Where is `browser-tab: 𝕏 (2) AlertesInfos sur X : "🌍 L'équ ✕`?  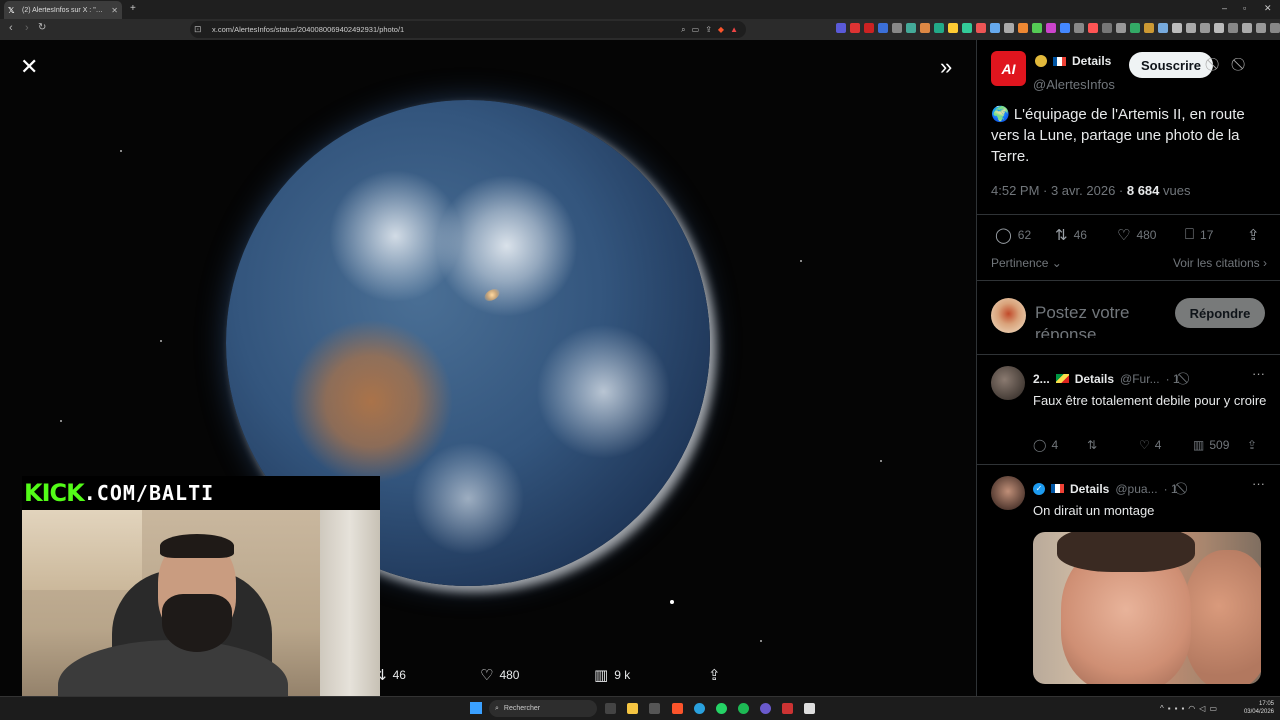
browser-tab: 𝕏 (2) AlertesInfos sur X : "🌍 L'équ ✕ is located at coordinates (63, 10).